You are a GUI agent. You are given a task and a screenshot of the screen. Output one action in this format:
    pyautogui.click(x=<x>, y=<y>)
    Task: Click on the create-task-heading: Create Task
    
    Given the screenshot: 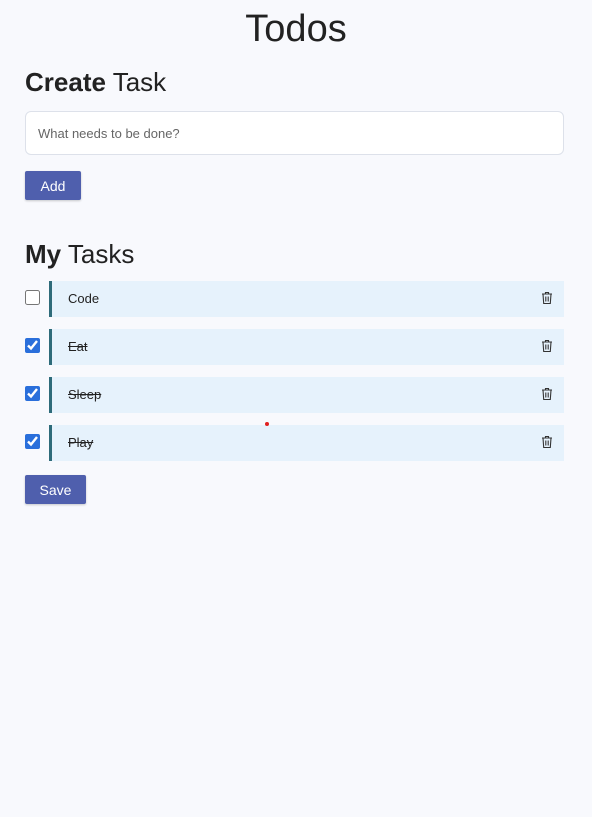 What is the action you would take?
    pyautogui.click(x=95, y=82)
    